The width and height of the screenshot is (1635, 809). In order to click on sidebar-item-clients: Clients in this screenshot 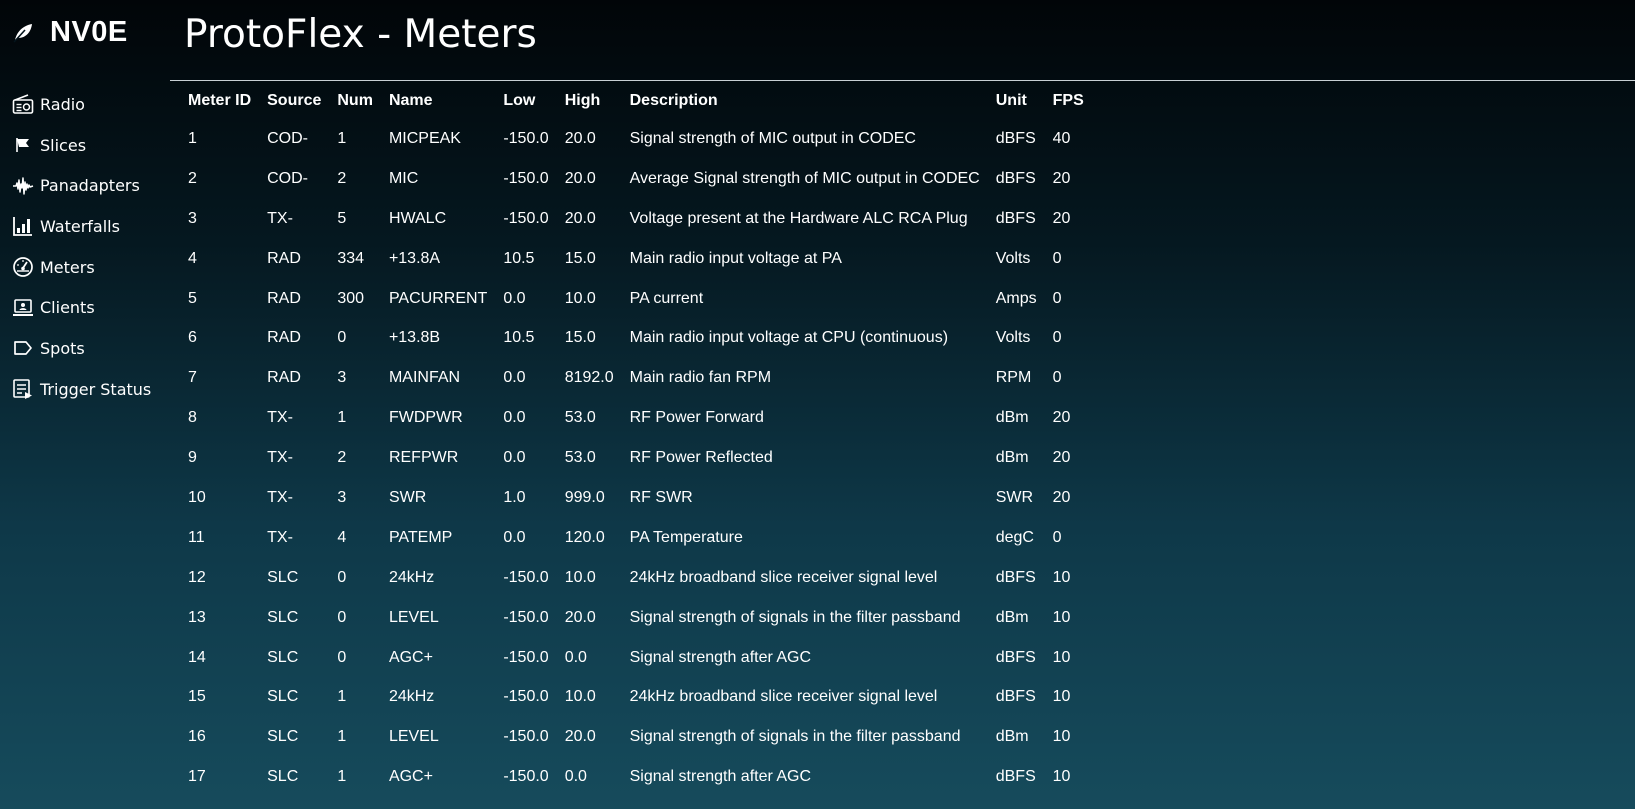, I will do `click(81, 307)`.